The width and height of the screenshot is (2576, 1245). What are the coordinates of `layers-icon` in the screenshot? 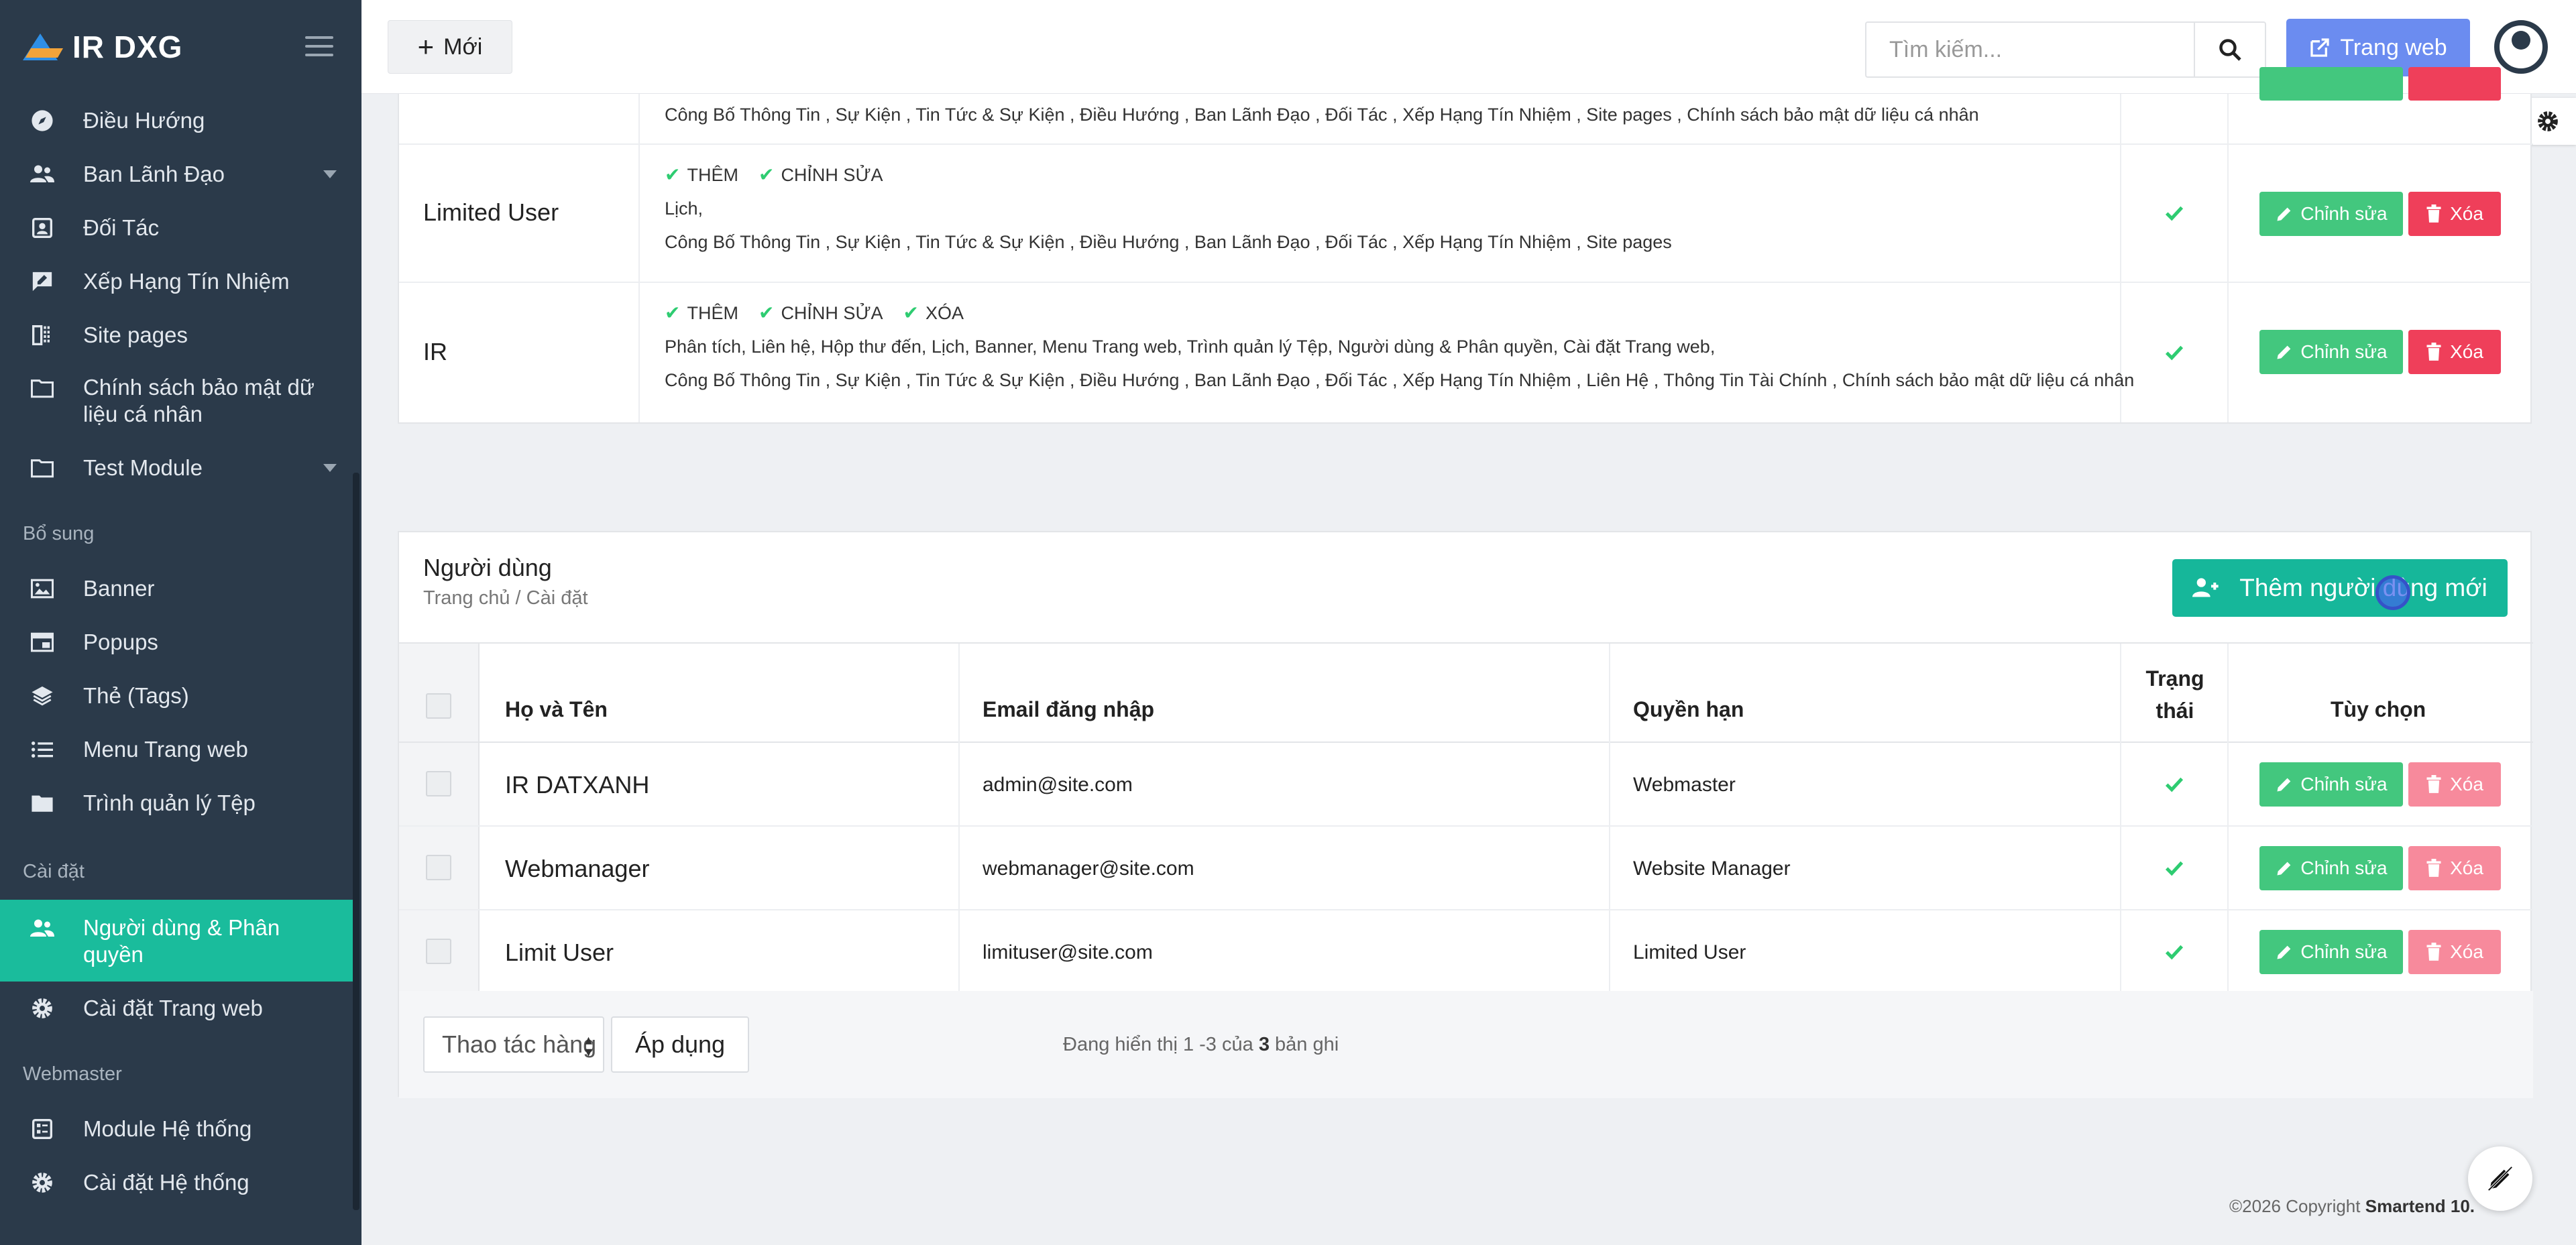 It's located at (42, 696).